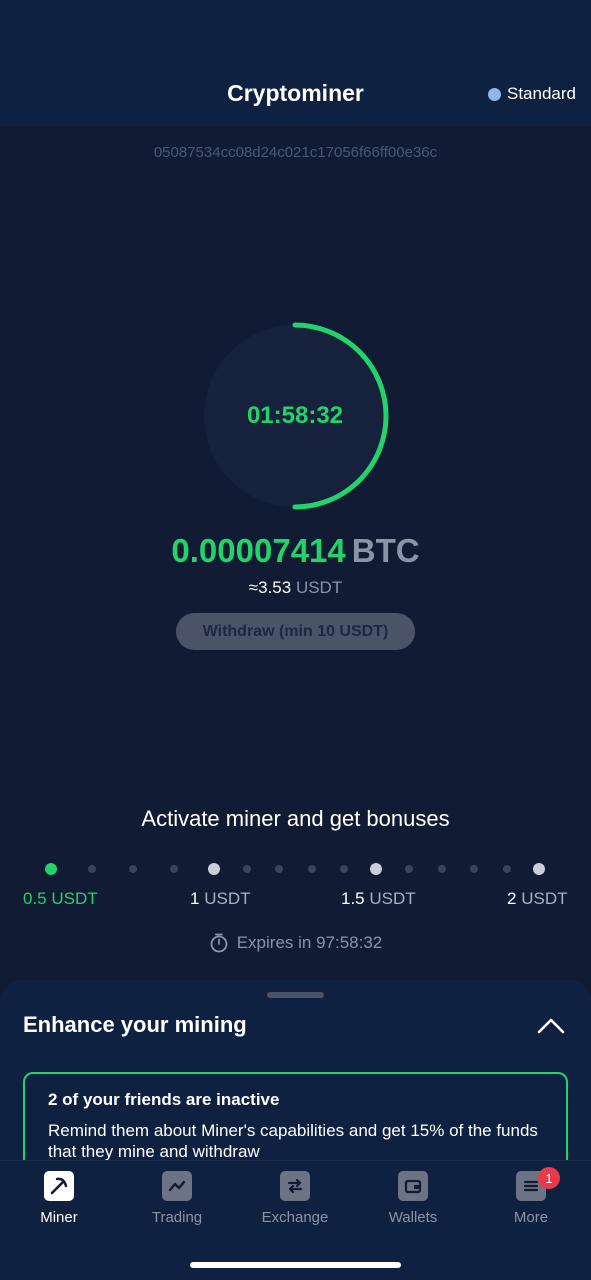  I want to click on nav-item-more: 1 More, so click(531, 1199).